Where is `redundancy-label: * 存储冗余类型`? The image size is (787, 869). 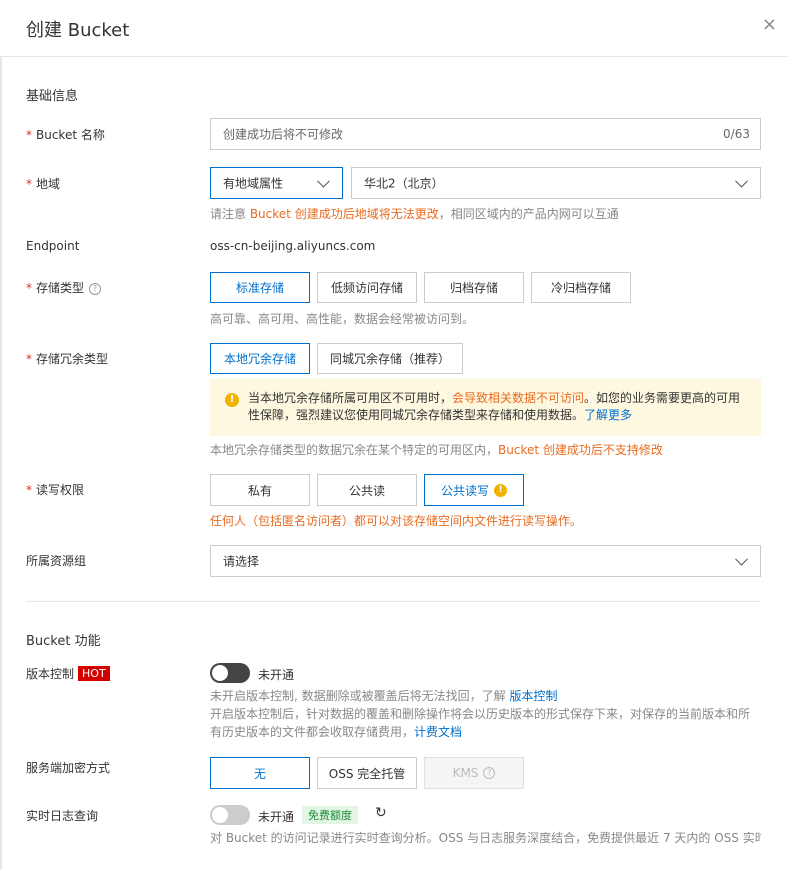
redundancy-label: * 存储冗余类型 is located at coordinates (67, 359).